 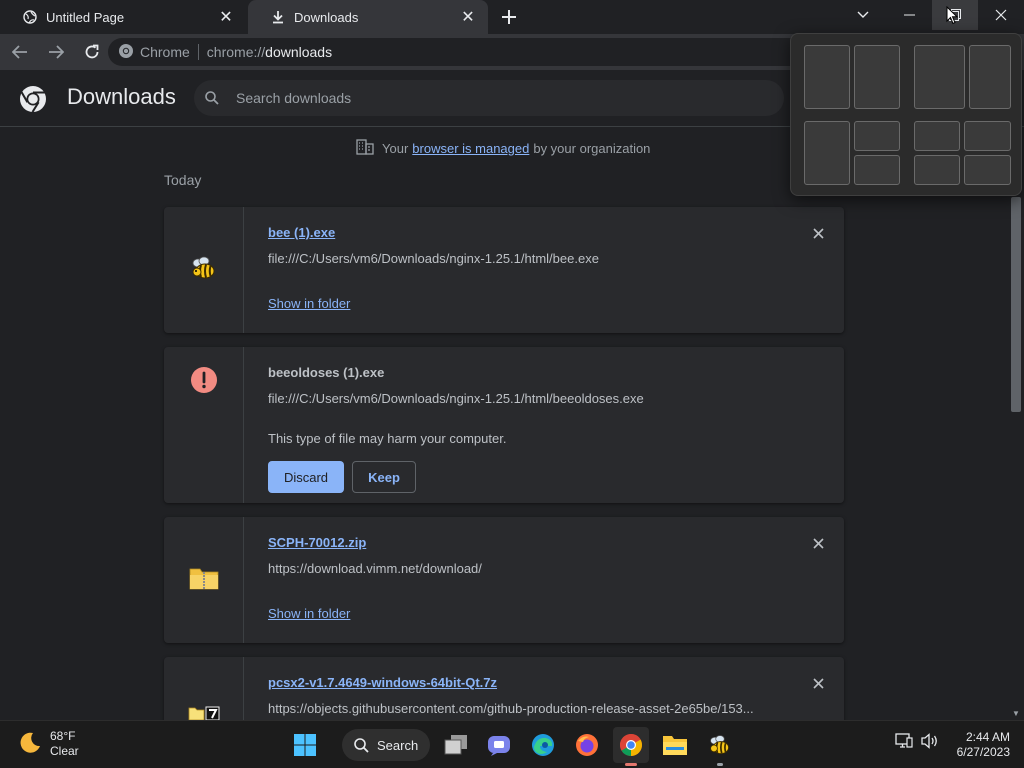 I want to click on start-button, so click(x=305, y=745).